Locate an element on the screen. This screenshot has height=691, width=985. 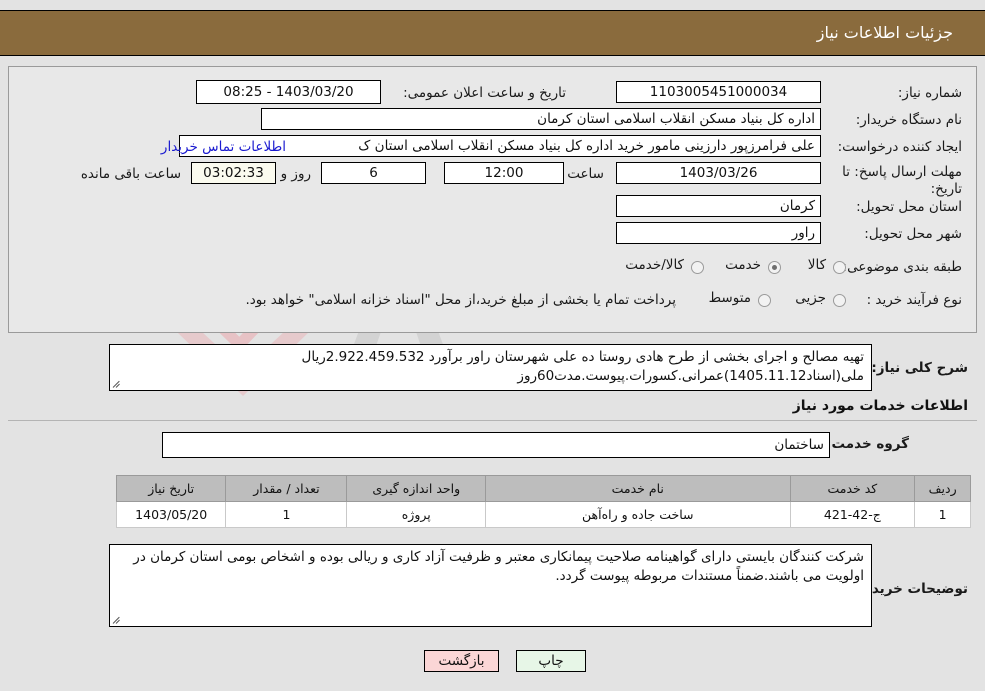
need-number-label: شماره نیاز: is located at coordinates (929, 93).